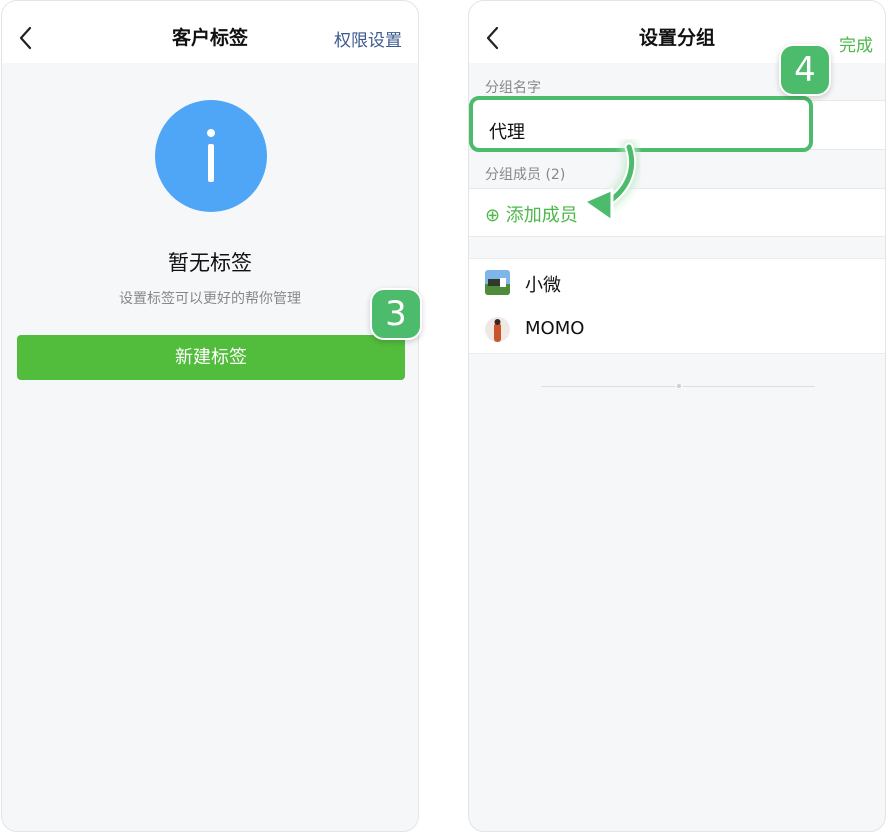 The image size is (888, 834). Describe the element at coordinates (608, 386) in the screenshot. I see `end-divider-left` at that location.